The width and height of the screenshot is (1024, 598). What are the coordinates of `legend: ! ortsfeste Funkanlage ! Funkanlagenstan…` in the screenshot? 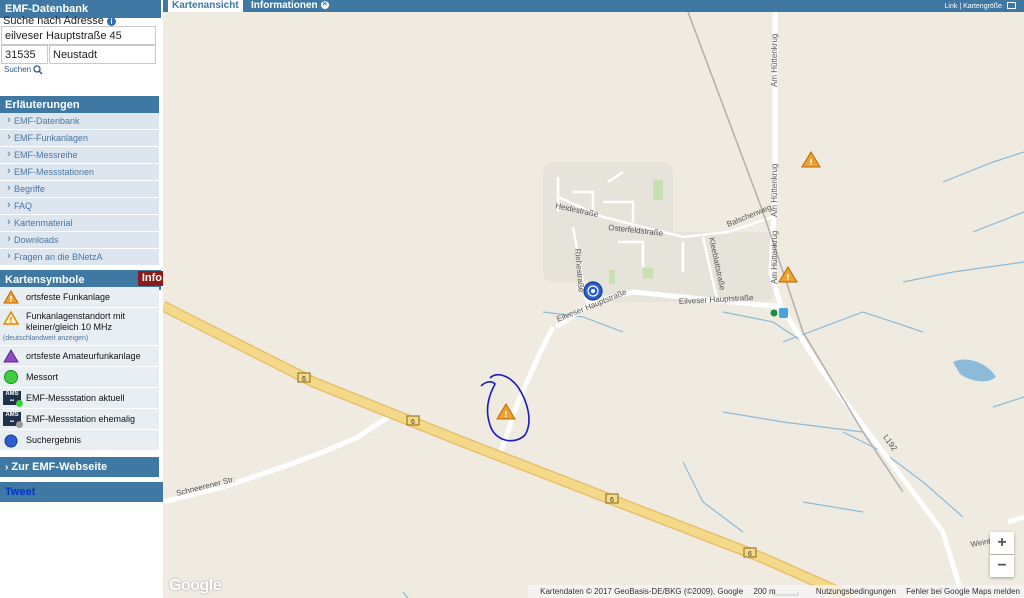 It's located at (79, 369).